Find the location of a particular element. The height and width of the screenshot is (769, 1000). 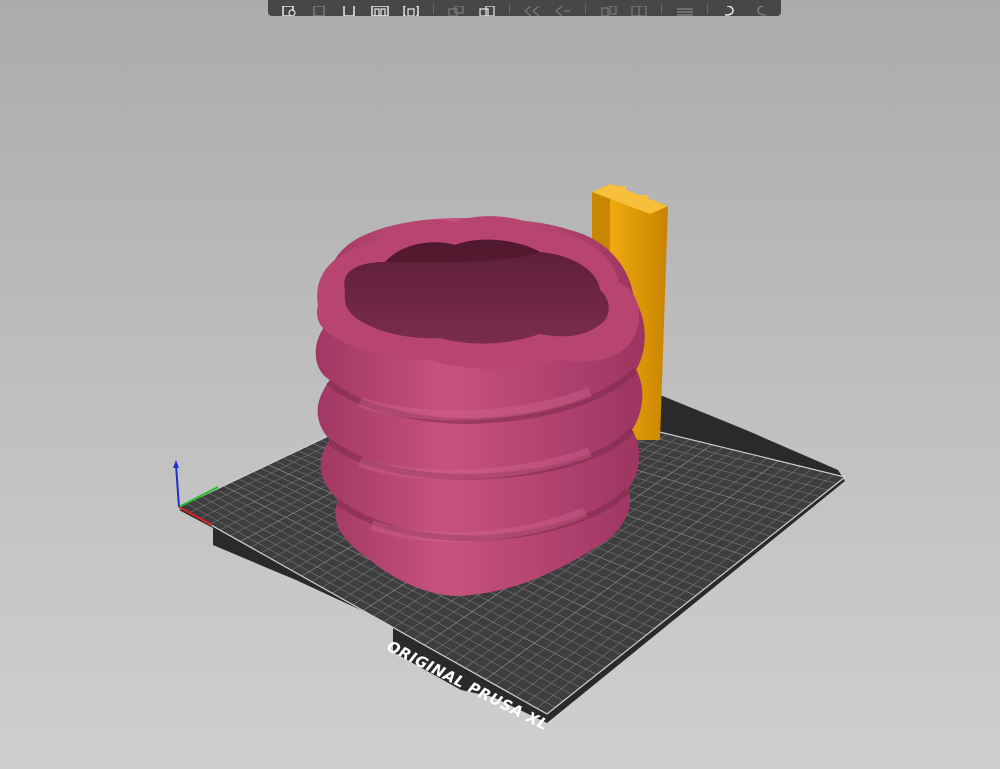

axis-z-arrow is located at coordinates (176, 464).